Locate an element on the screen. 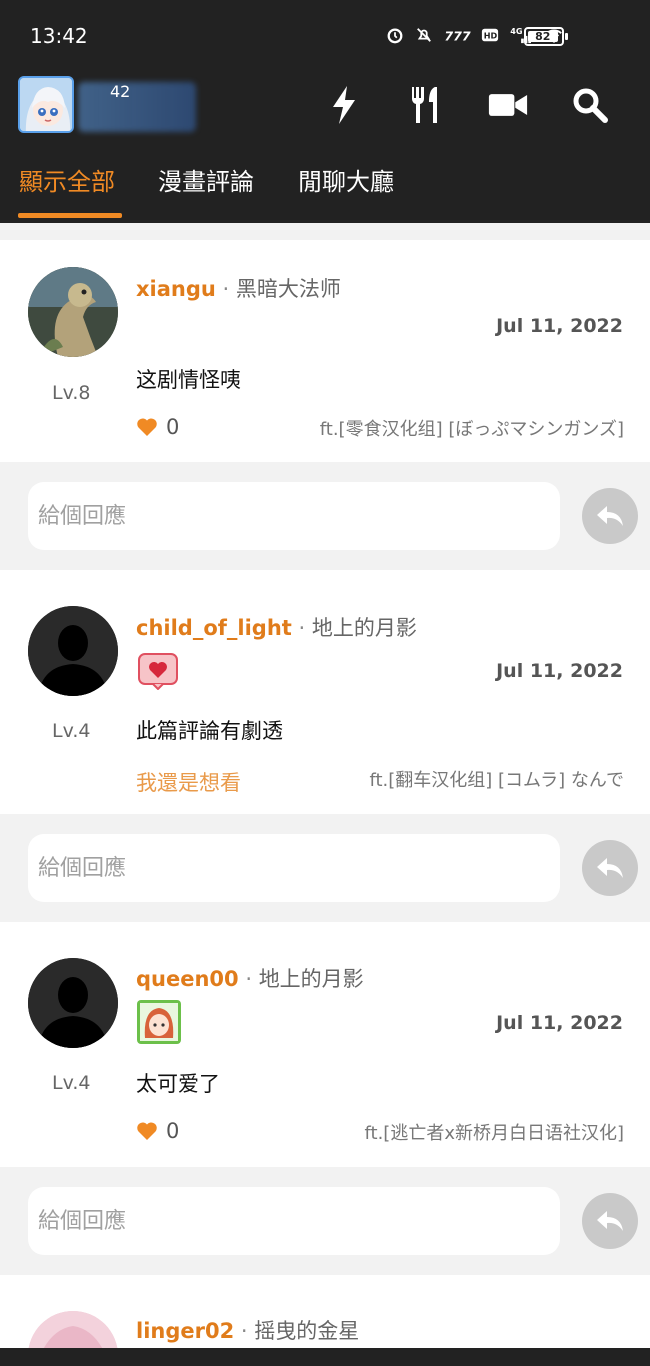  video-icon is located at coordinates (508, 105).